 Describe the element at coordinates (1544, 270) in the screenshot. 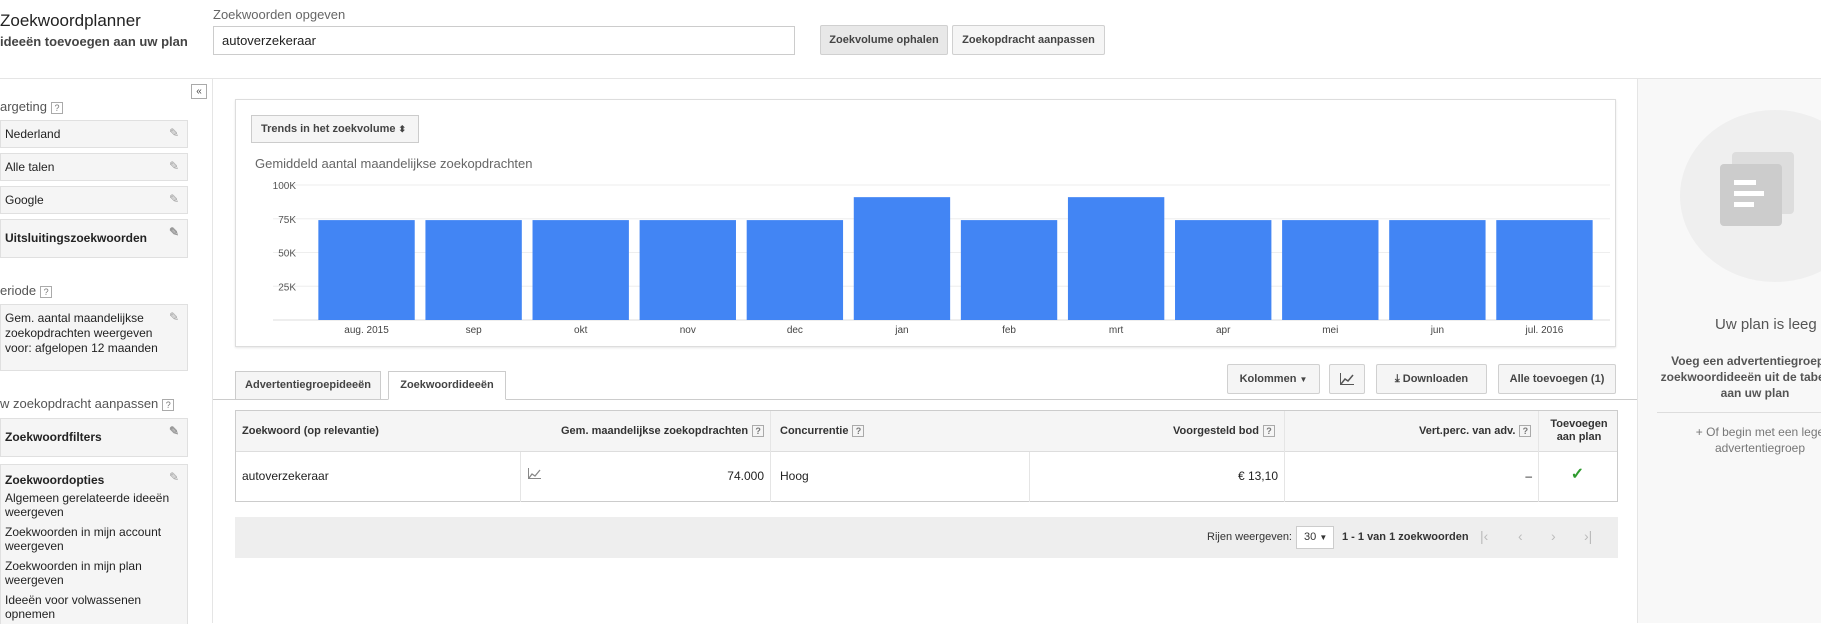

I see `bar-jul--2016` at that location.